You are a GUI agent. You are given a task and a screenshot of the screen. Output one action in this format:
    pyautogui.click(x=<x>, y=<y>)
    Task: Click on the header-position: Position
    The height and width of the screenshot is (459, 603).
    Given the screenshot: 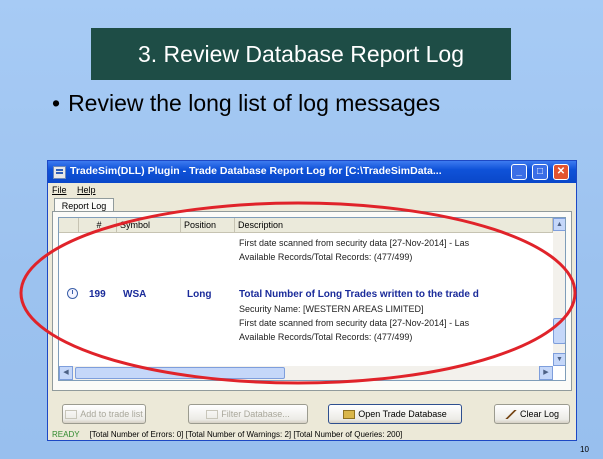 What is the action you would take?
    pyautogui.click(x=208, y=225)
    